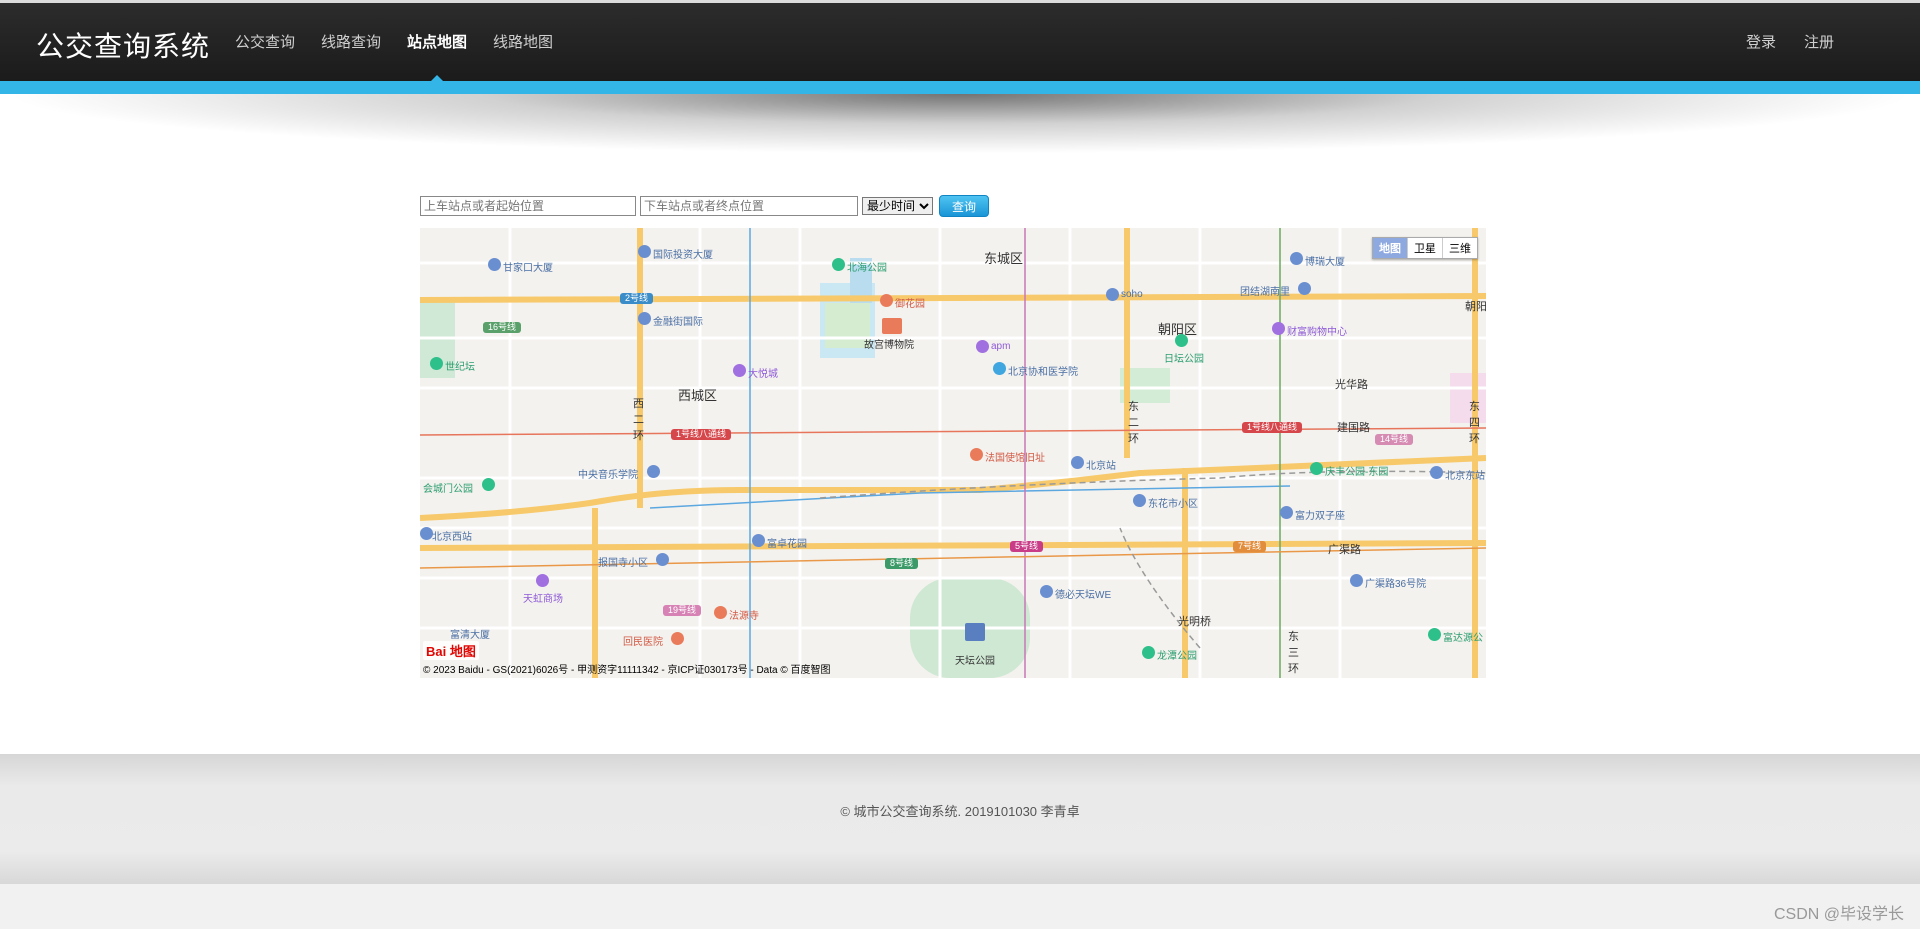 The image size is (1920, 929). What do you see at coordinates (698, 395) in the screenshot?
I see `district-label-xicheng: 西城区` at bounding box center [698, 395].